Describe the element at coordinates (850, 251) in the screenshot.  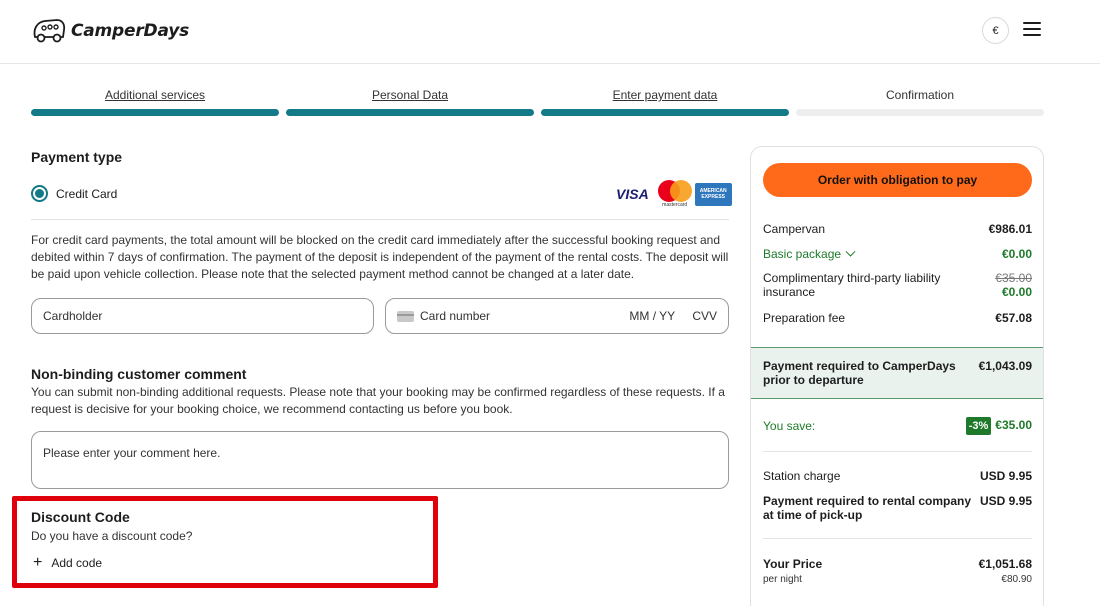
I see `chevron-down-icon` at that location.